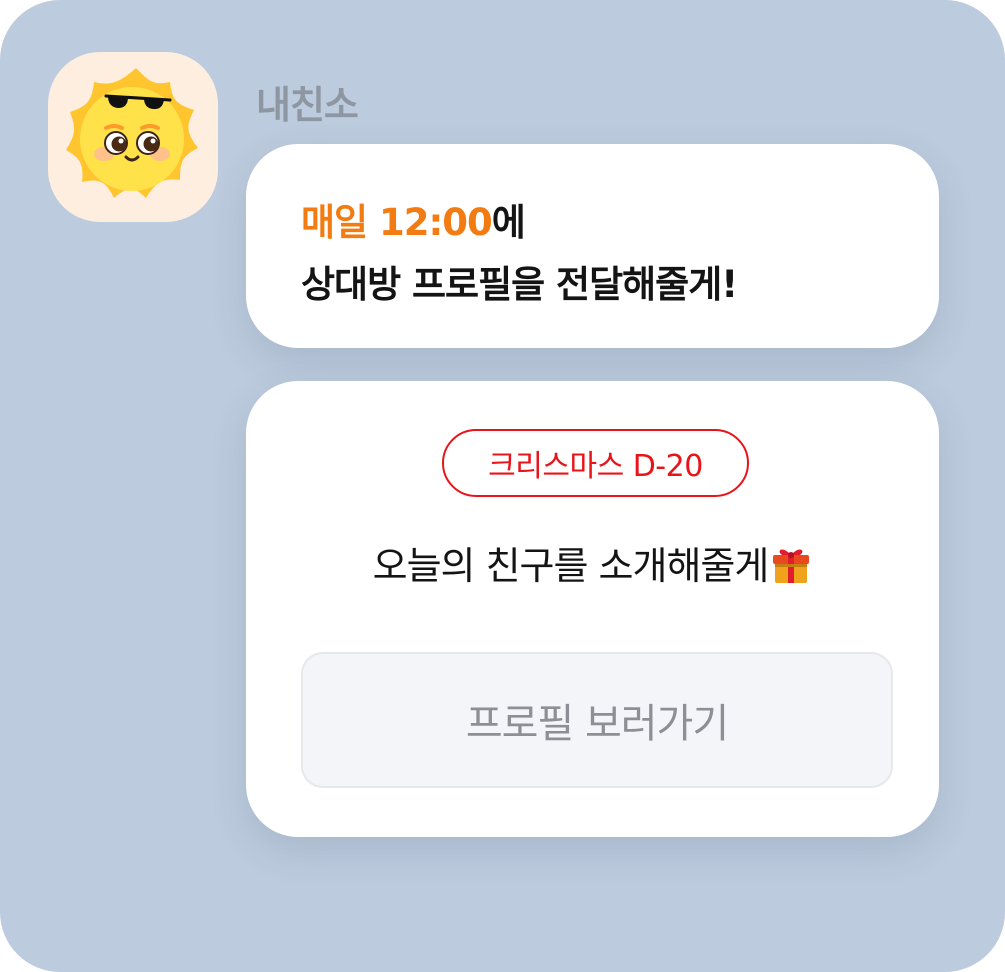 The width and height of the screenshot is (1005, 972). I want to click on intro-text-row: 오늘의 친구를 소개해줄게, so click(592, 562).